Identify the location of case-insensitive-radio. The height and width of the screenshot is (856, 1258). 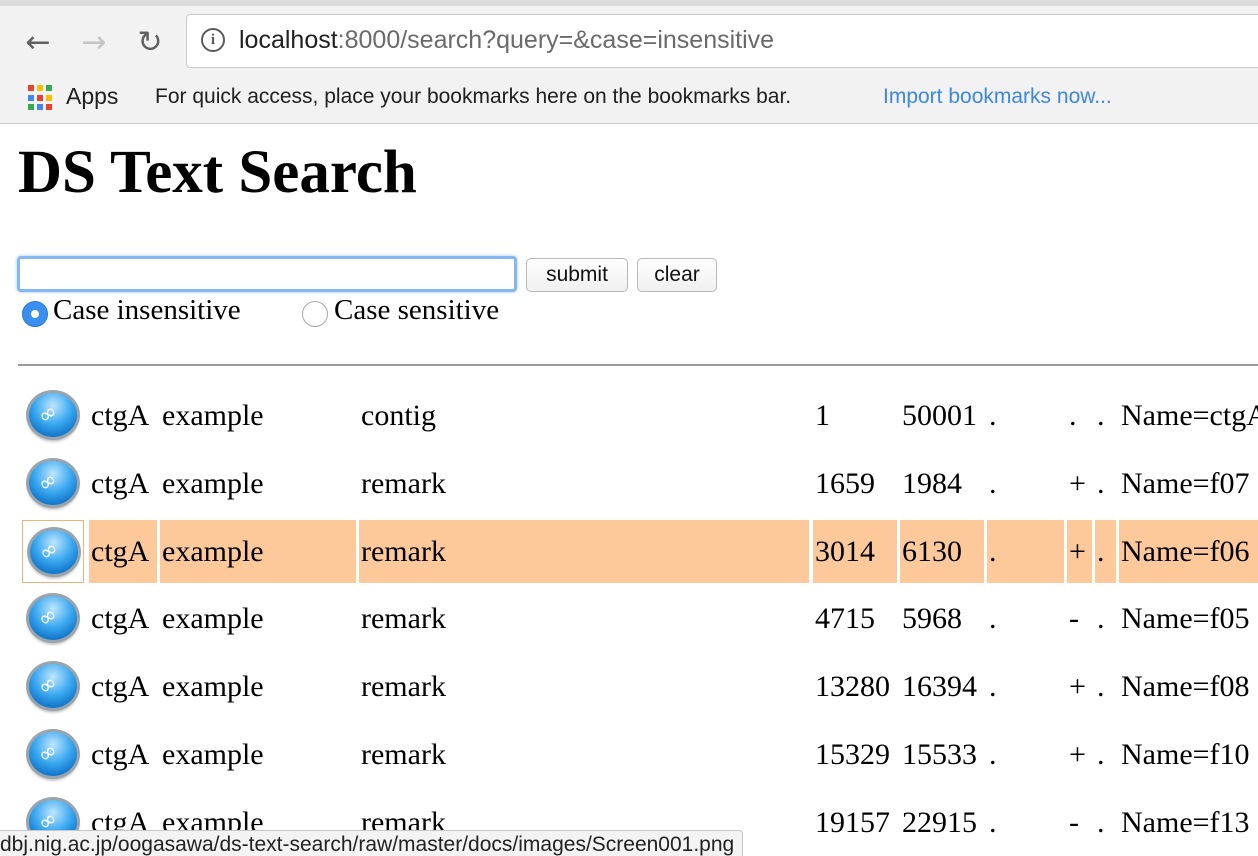
(35, 314).